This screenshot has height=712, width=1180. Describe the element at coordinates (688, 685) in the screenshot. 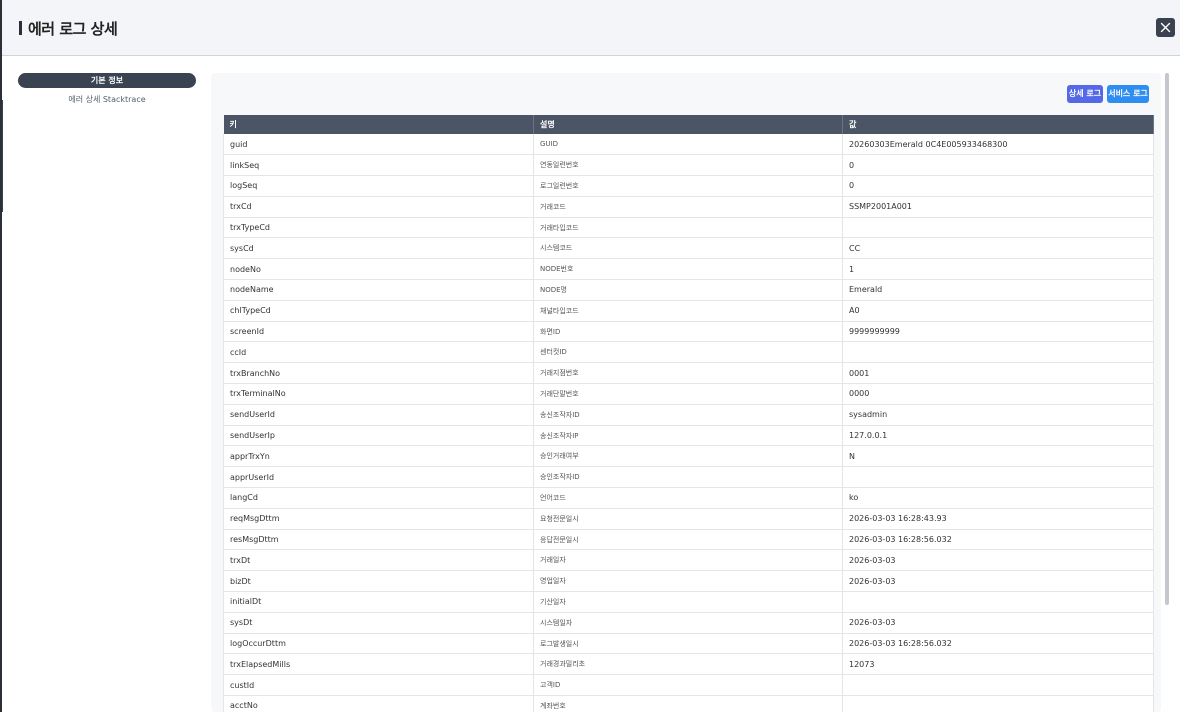

I see `table-row: custId 고객ID` at that location.